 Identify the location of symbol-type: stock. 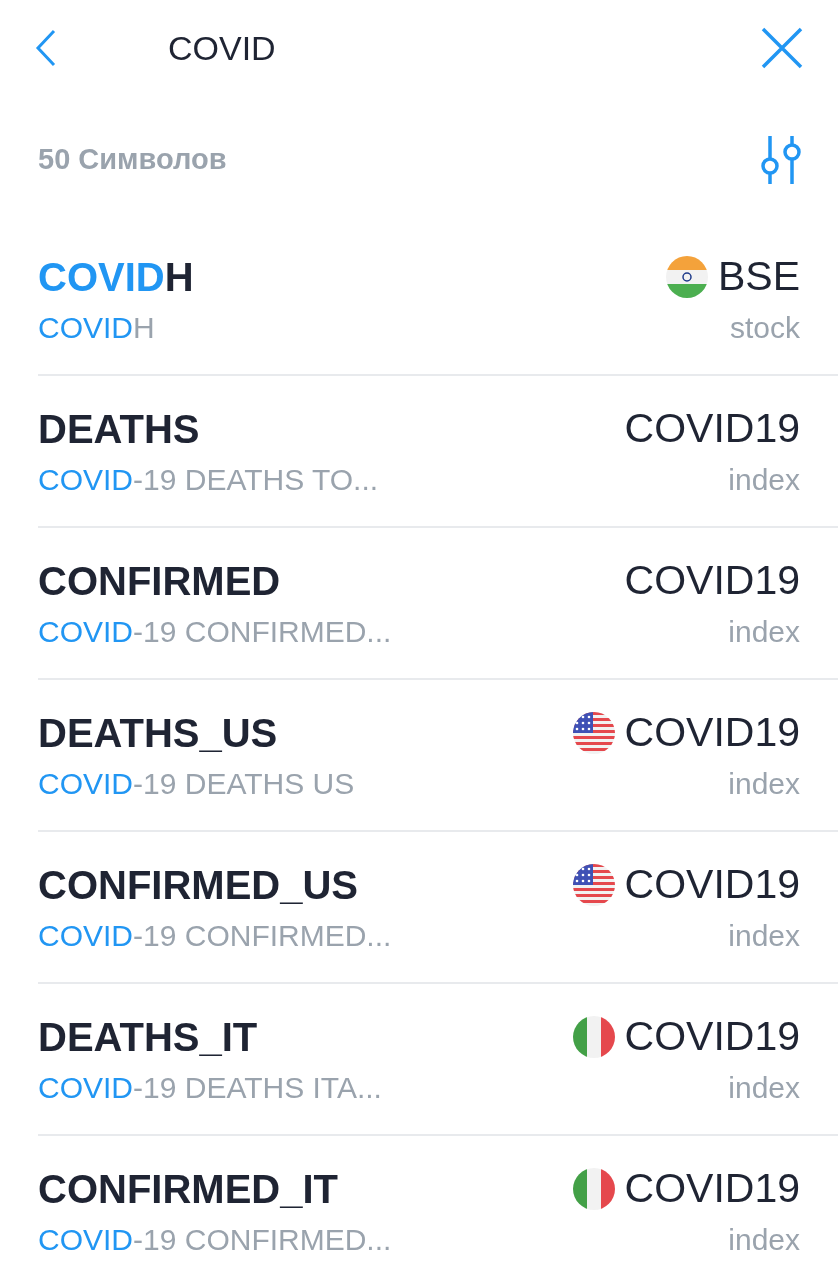
(764, 327).